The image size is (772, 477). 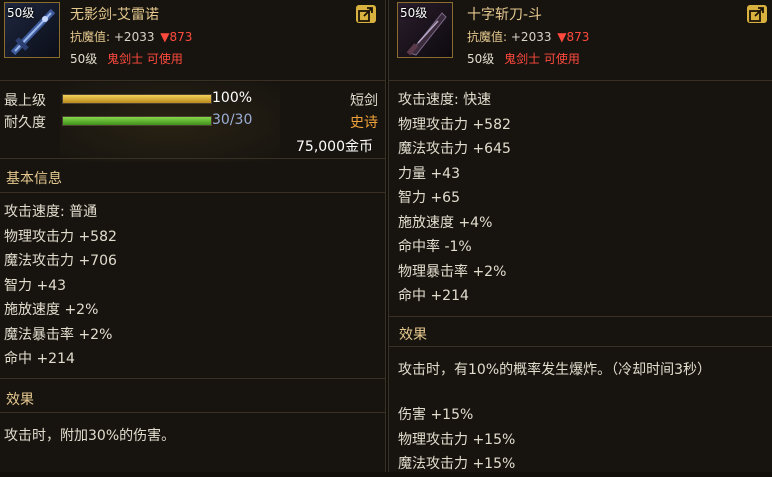 What do you see at coordinates (429, 198) in the screenshot?
I see `stat-line: 智力 +65` at bounding box center [429, 198].